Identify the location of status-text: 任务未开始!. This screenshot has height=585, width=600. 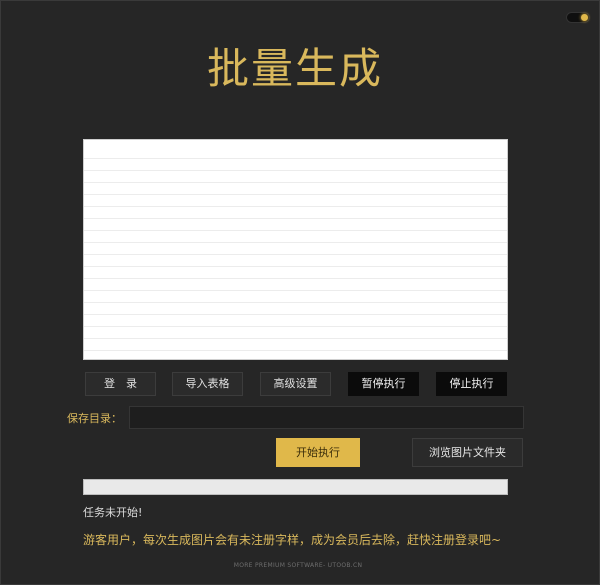
(113, 512).